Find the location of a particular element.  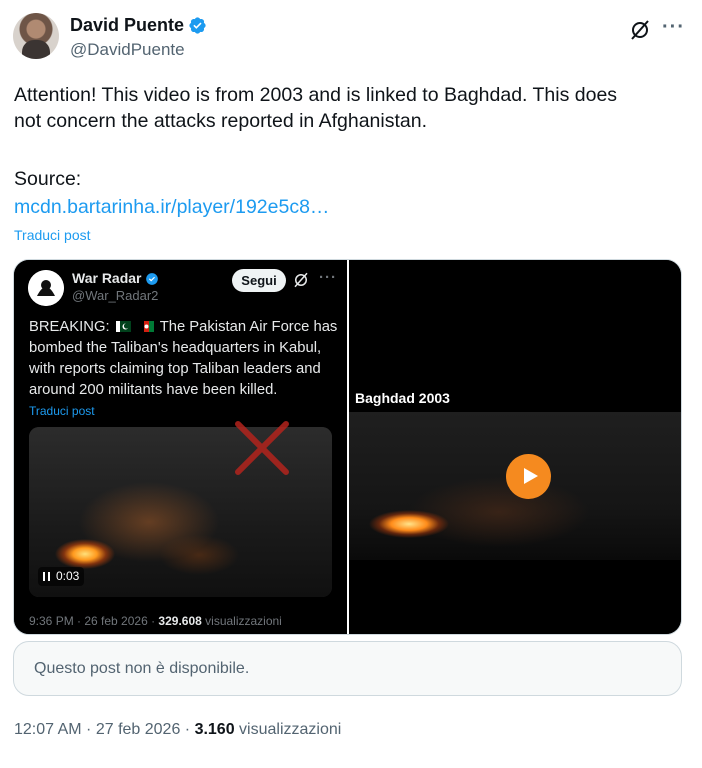

embedded-translate-link: Traduci post is located at coordinates (62, 411).